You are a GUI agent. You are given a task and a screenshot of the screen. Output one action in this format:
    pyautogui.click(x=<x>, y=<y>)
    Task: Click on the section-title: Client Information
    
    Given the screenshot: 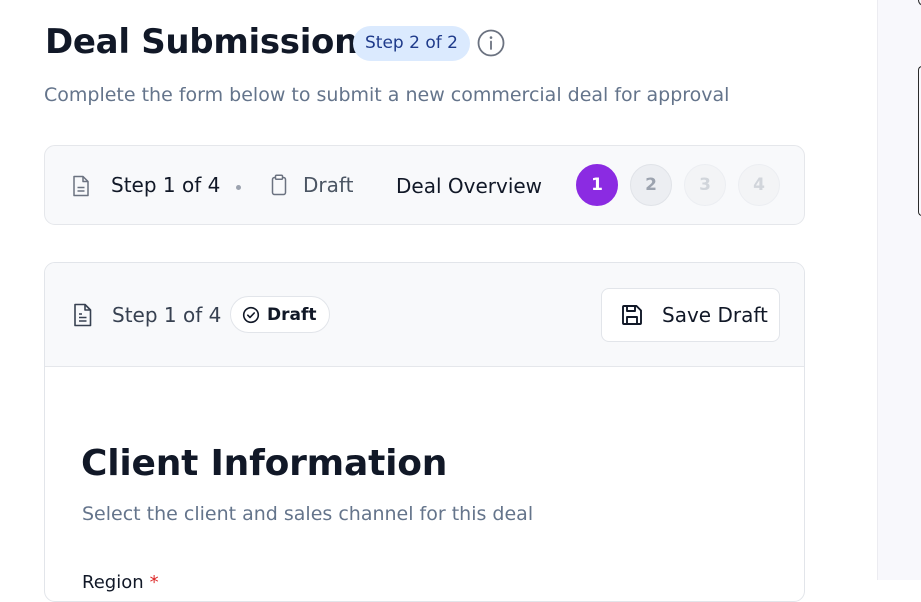 What is the action you would take?
    pyautogui.click(x=264, y=463)
    